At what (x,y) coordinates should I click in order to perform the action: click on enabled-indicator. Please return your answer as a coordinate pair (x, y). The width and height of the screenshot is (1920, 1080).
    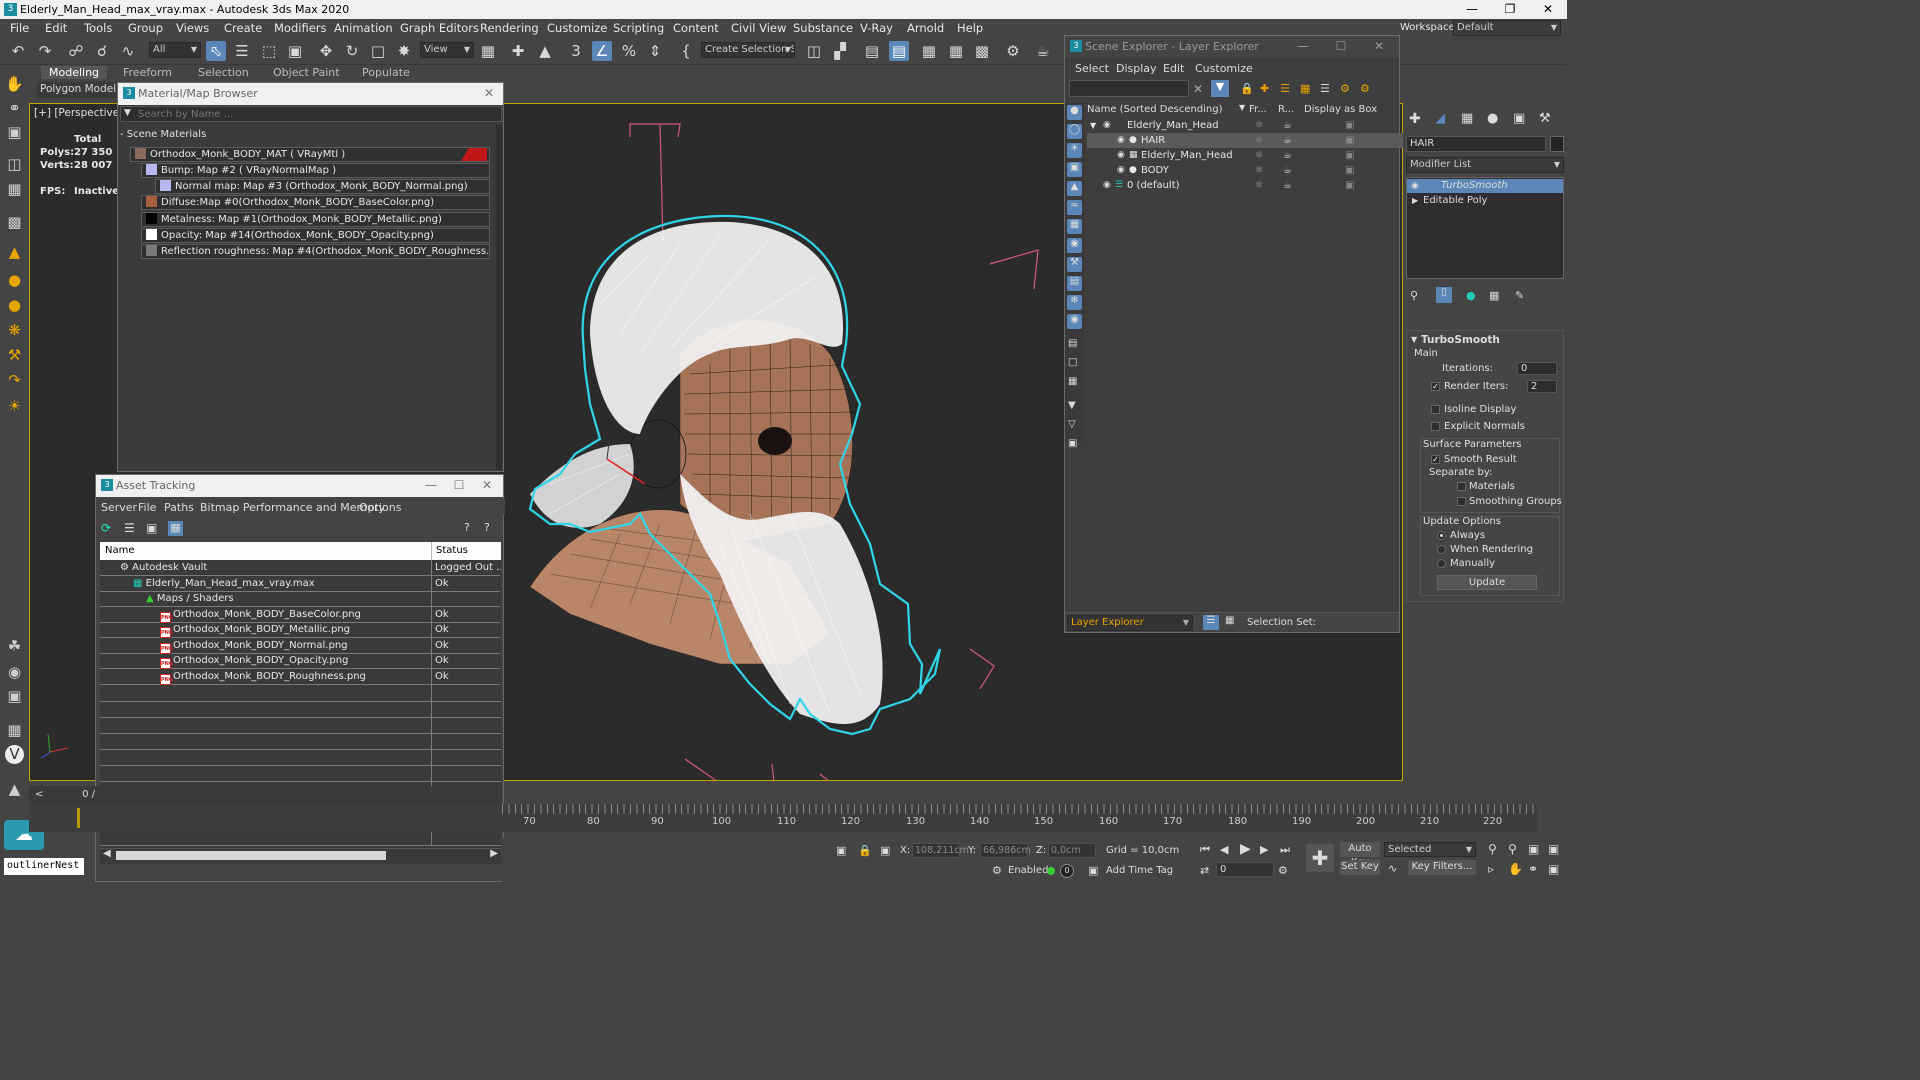
    Looking at the image, I should click on (1051, 871).